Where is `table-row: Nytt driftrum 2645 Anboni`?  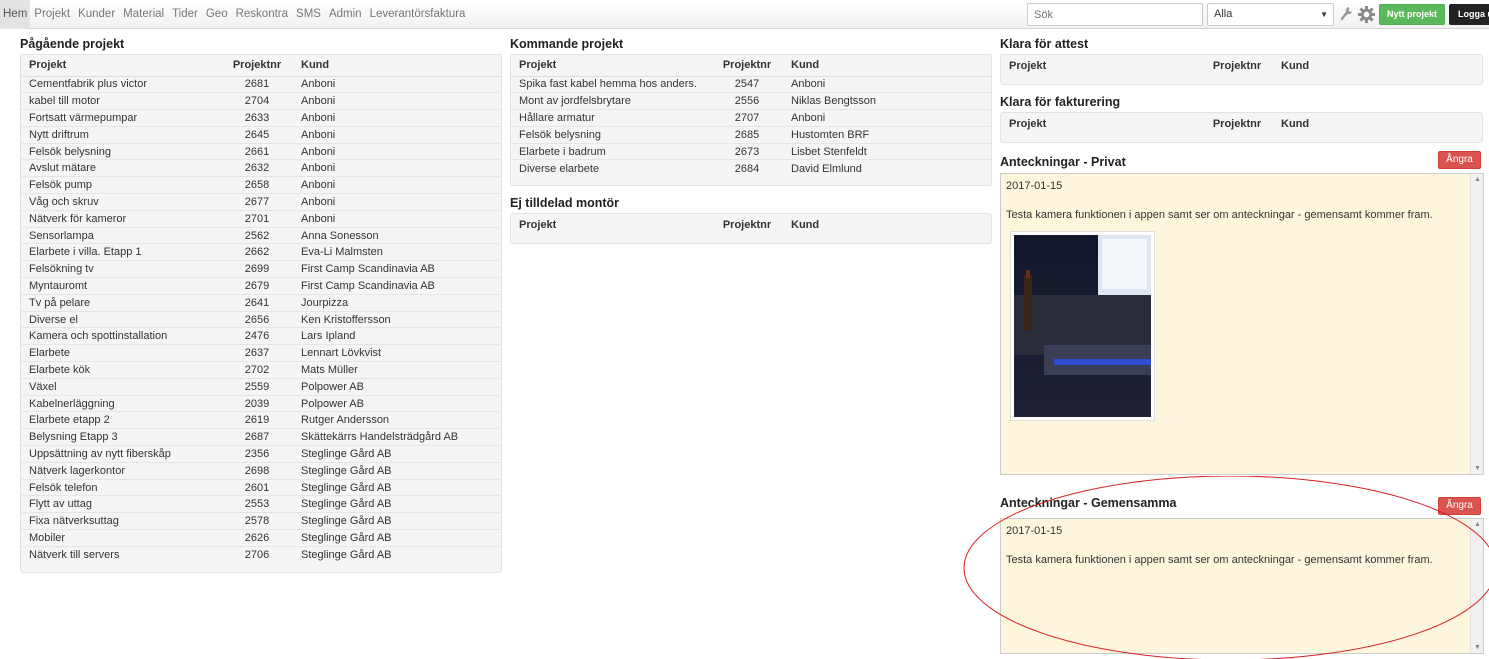
table-row: Nytt driftrum 2645 Anboni is located at coordinates (261, 134).